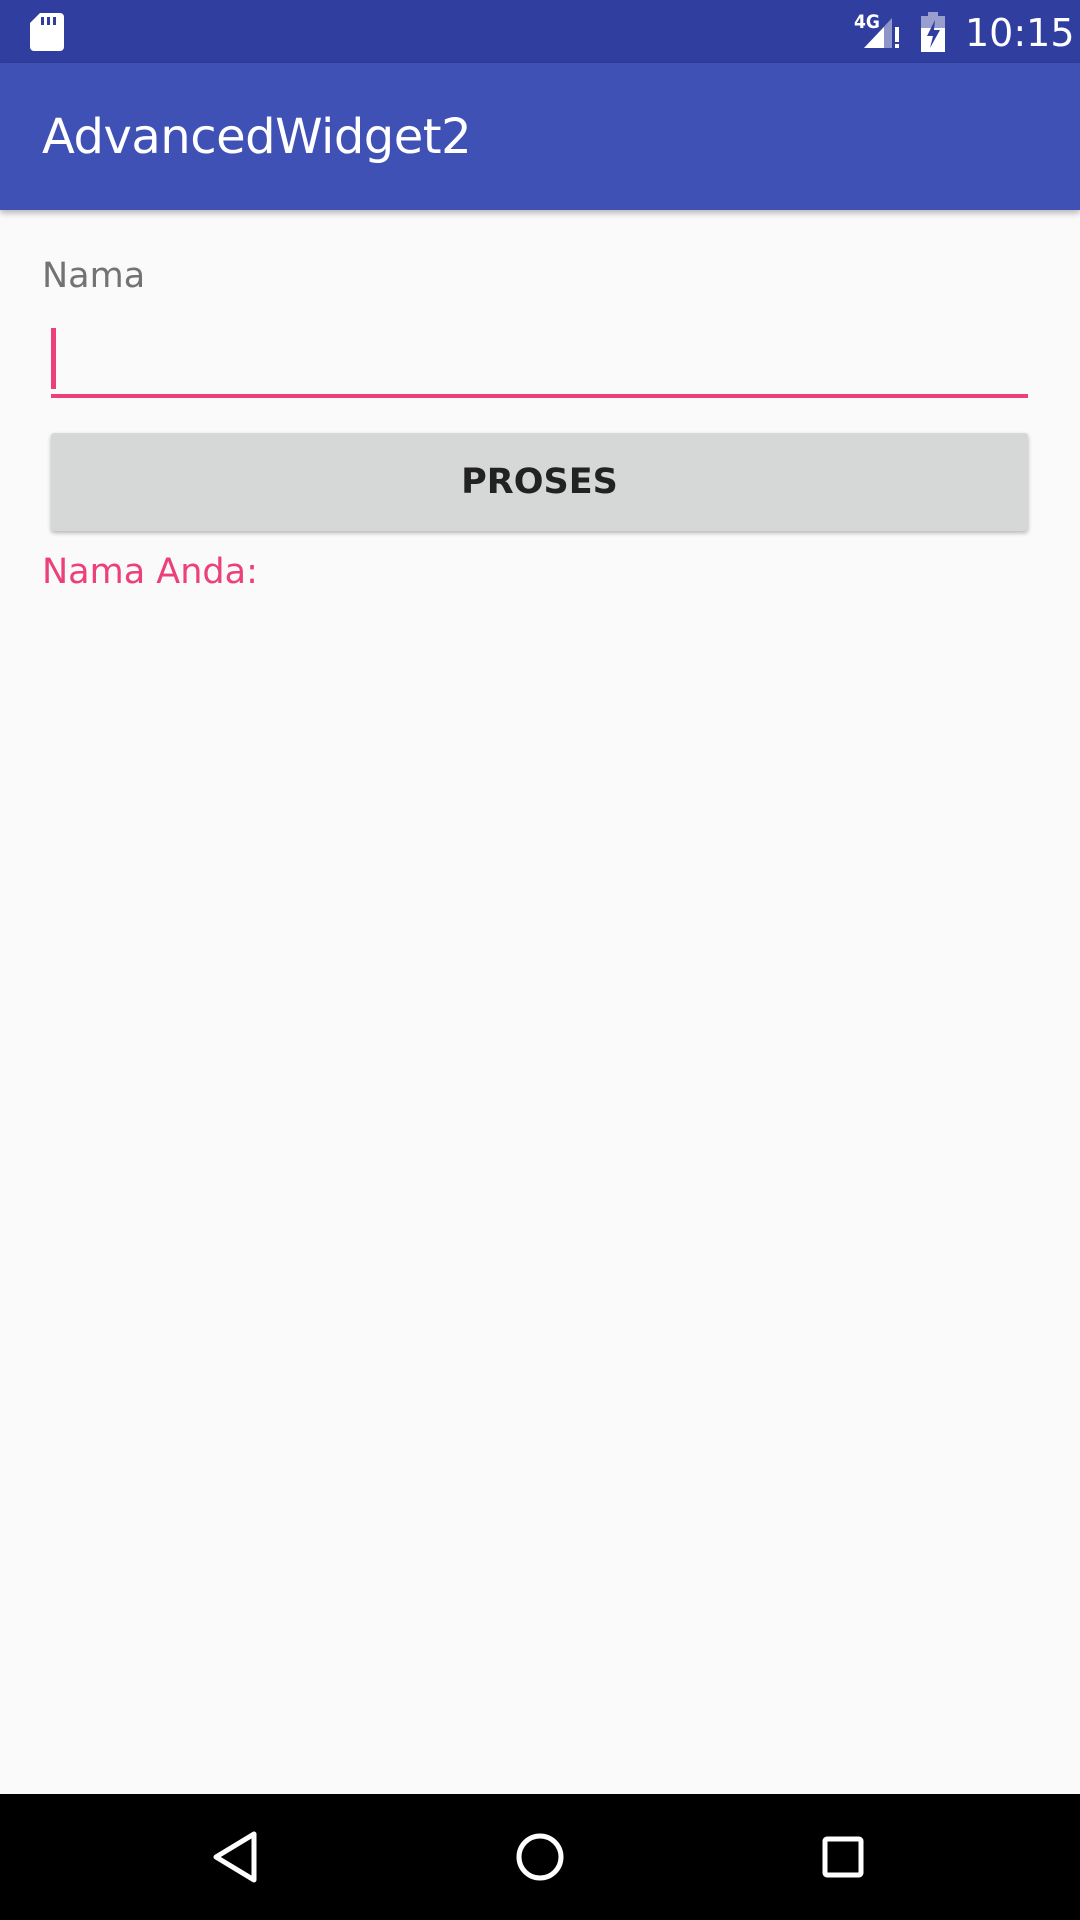 This screenshot has width=1080, height=1920. I want to click on app-title: AdvancedWidget2, so click(257, 137).